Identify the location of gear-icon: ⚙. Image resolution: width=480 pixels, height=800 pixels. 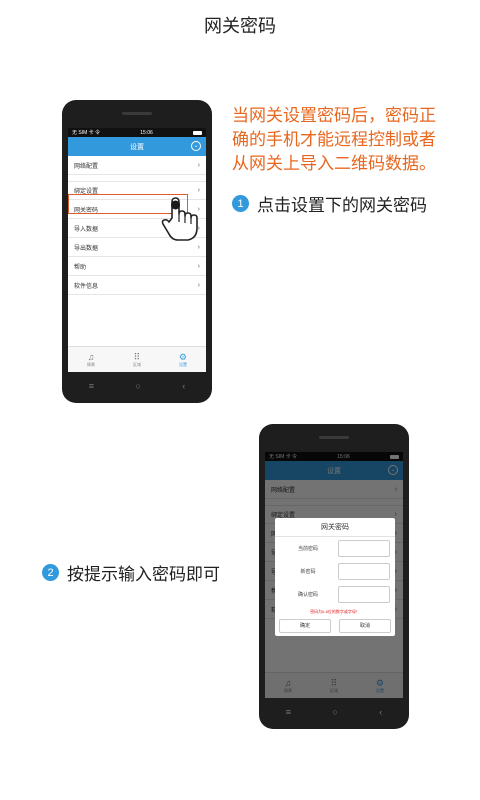
(182, 356).